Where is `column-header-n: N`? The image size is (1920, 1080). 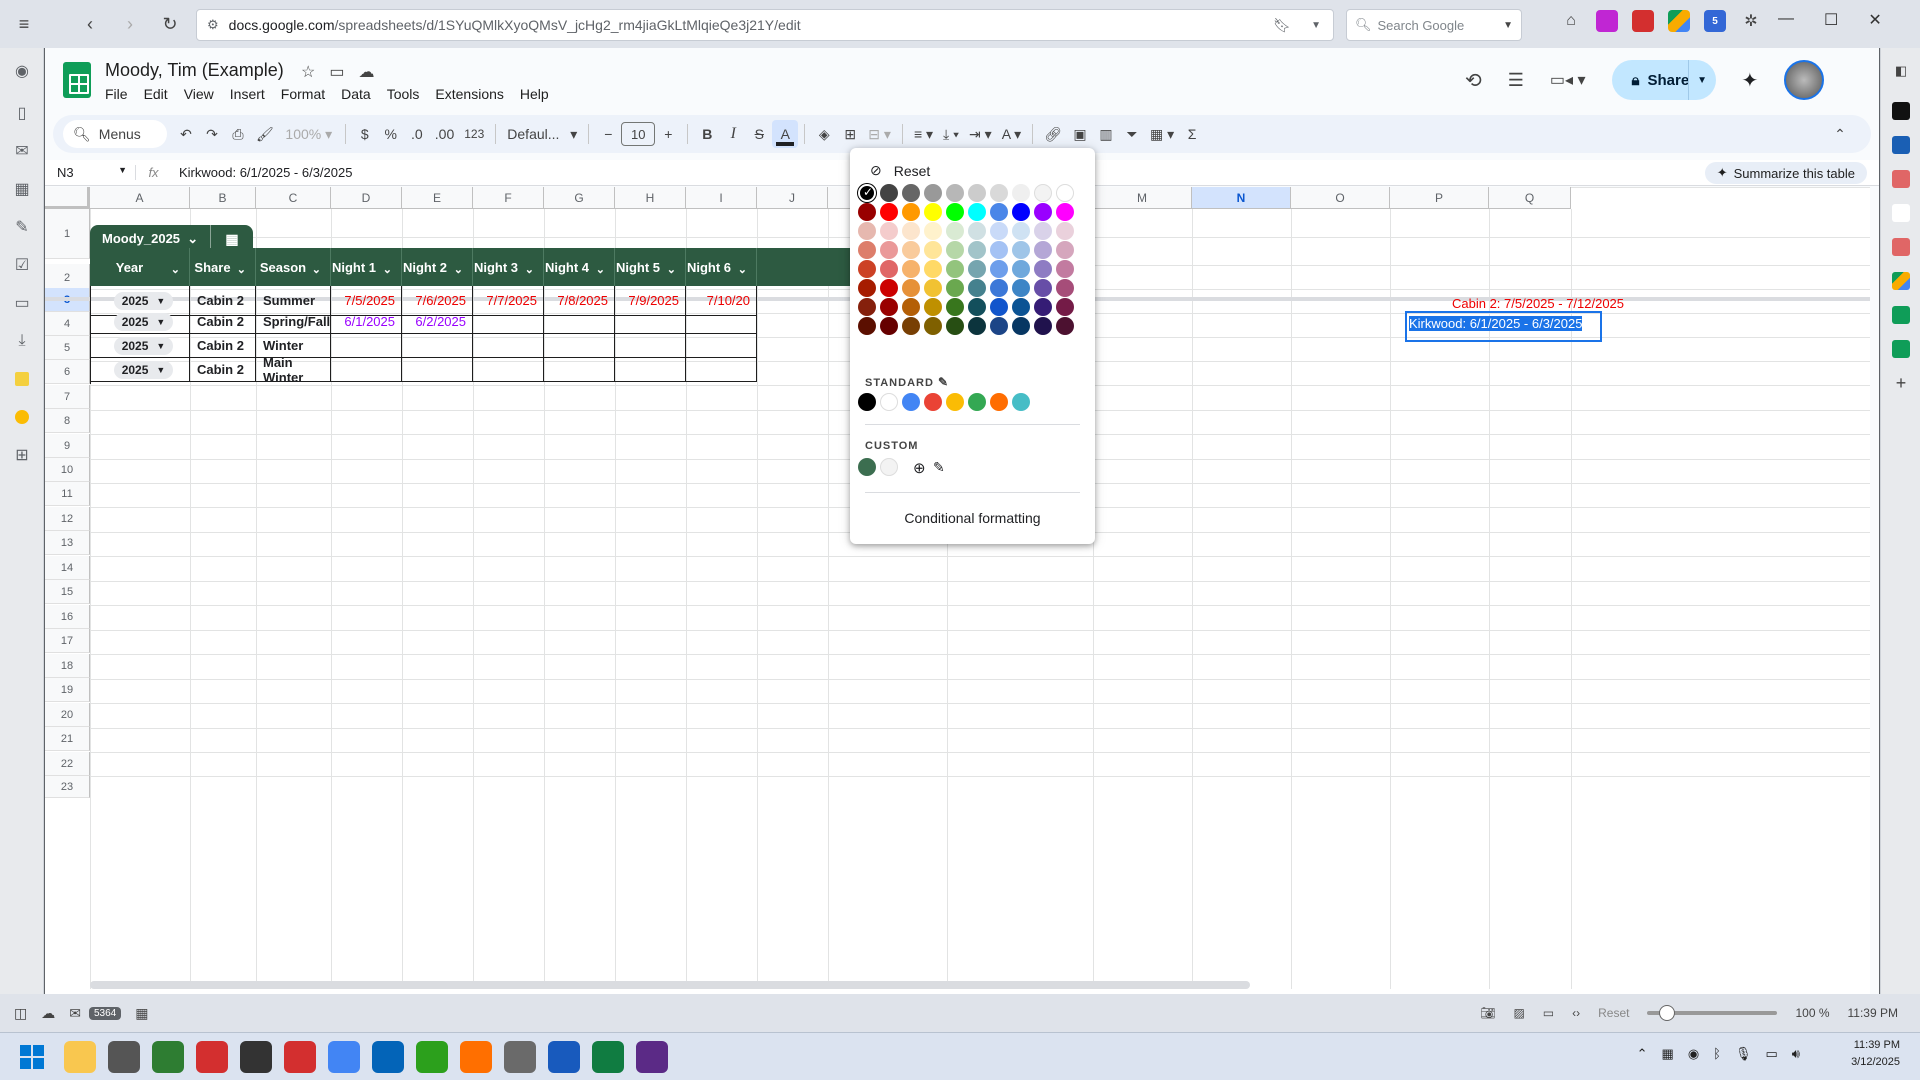
column-header-n: N is located at coordinates (1241, 198).